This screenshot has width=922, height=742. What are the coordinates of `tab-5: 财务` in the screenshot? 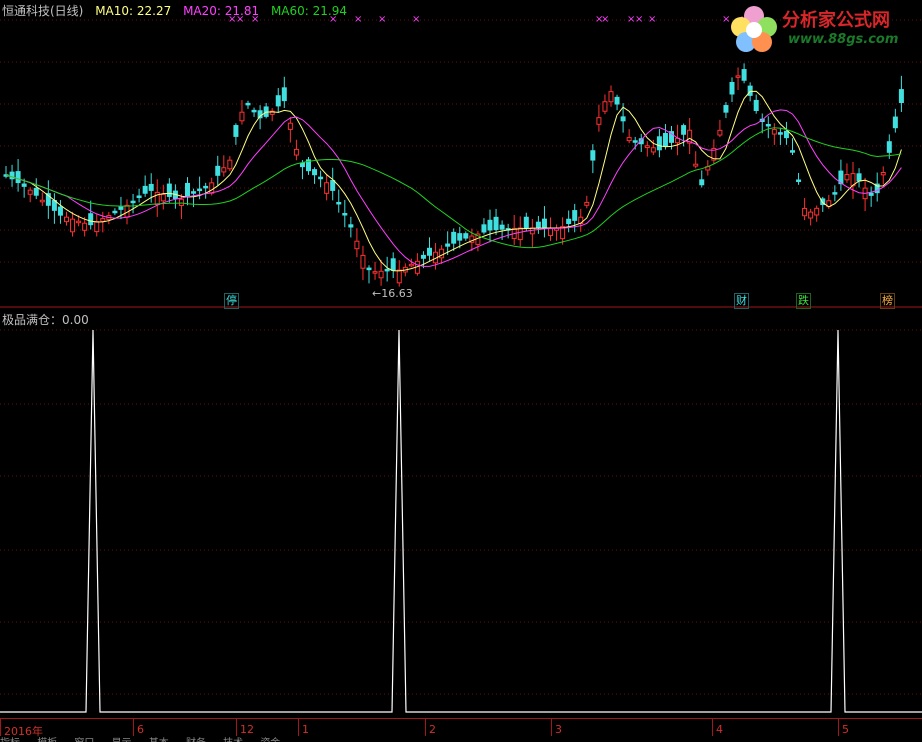 It's located at (196, 740).